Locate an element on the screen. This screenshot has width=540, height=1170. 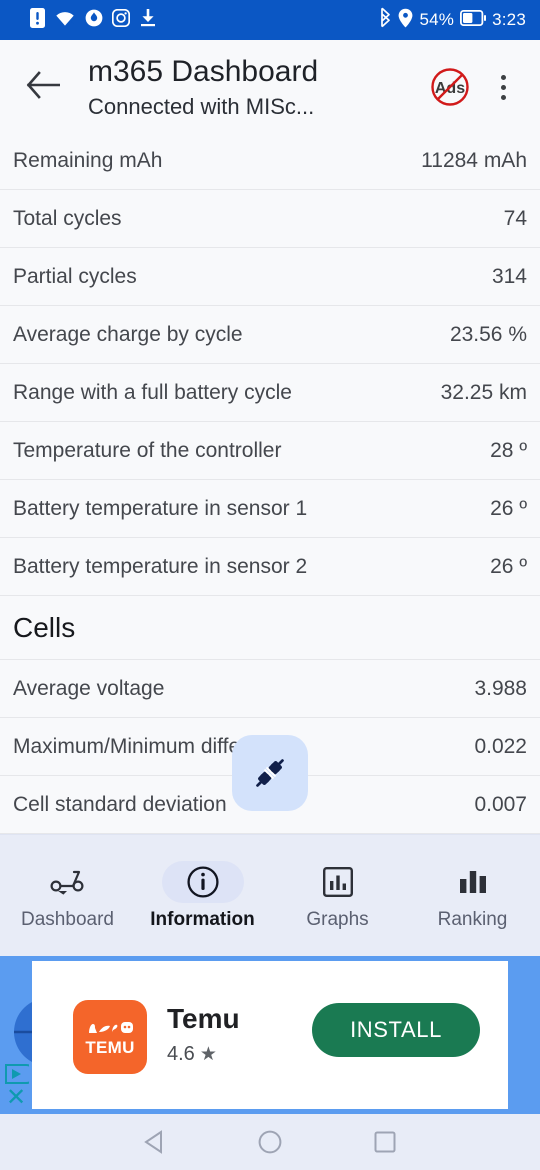
status-bar-right-icons: 54% 3:23 is located at coordinates (452, 20).